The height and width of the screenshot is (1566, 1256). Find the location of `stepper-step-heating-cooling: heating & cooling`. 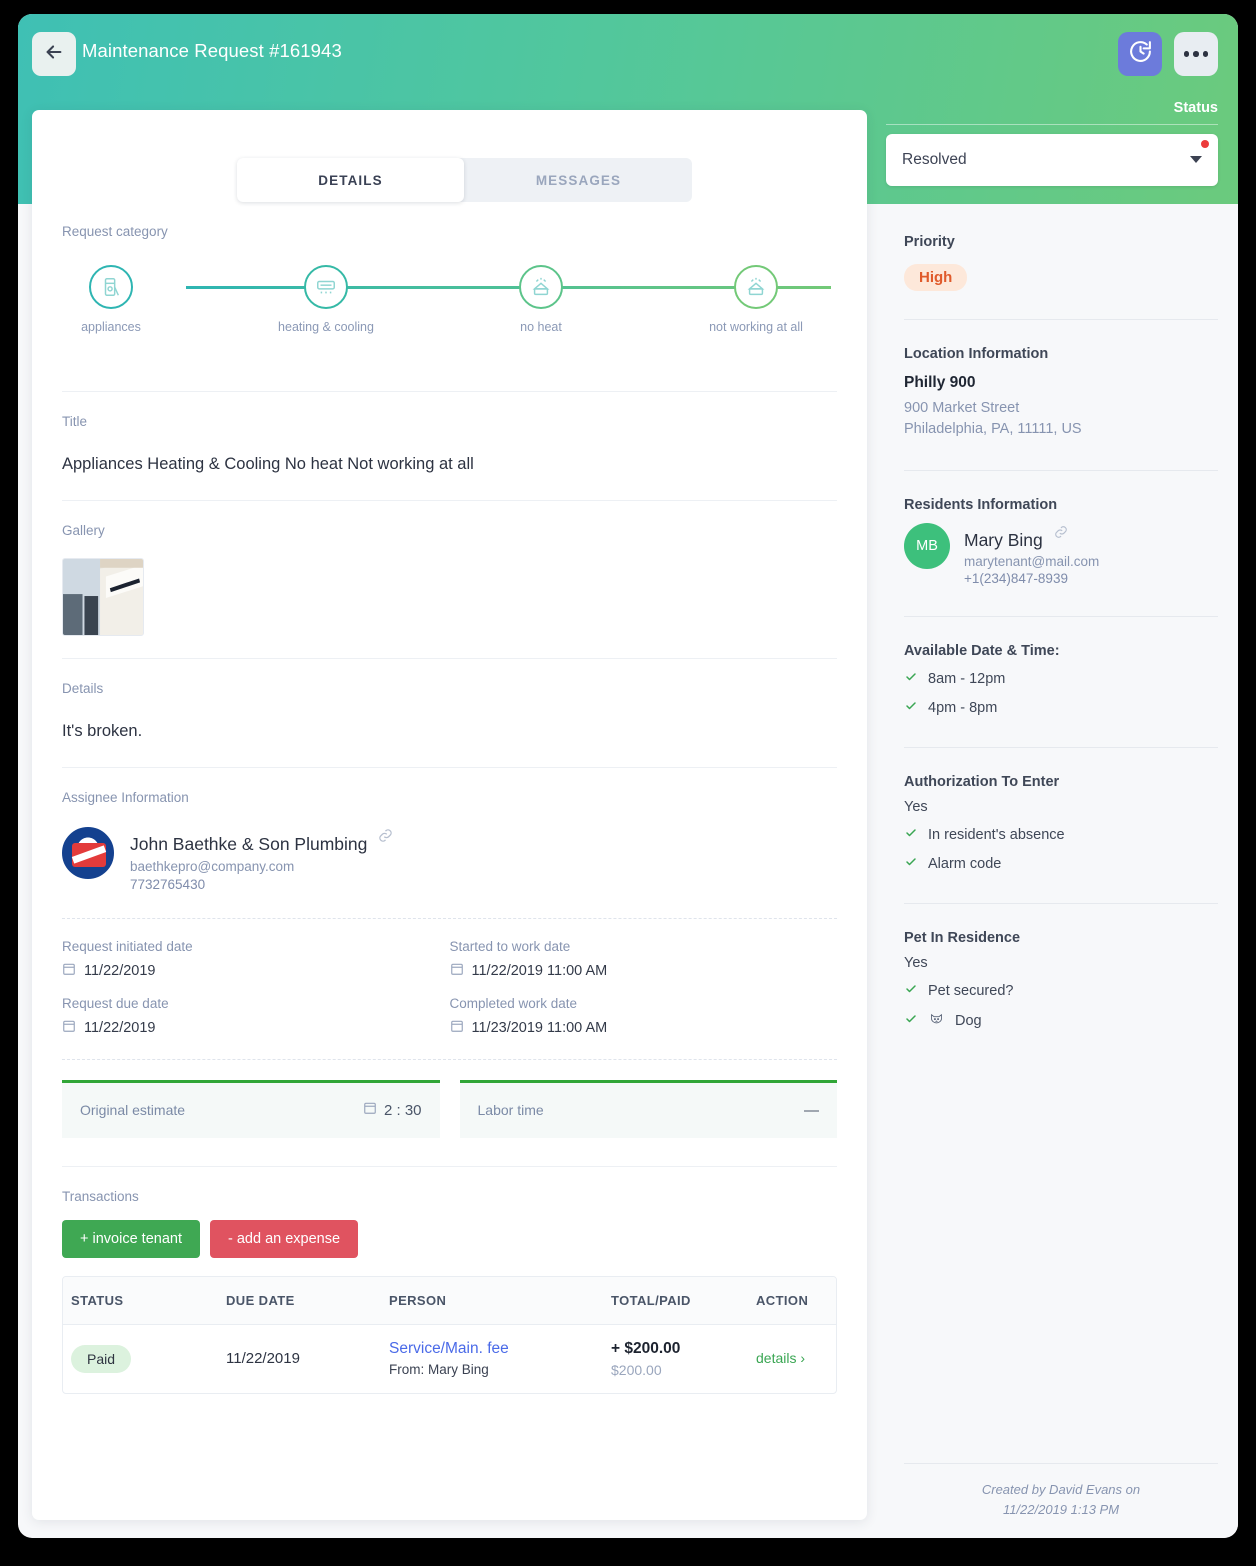

stepper-step-heating-cooling: heating & cooling is located at coordinates (326, 300).